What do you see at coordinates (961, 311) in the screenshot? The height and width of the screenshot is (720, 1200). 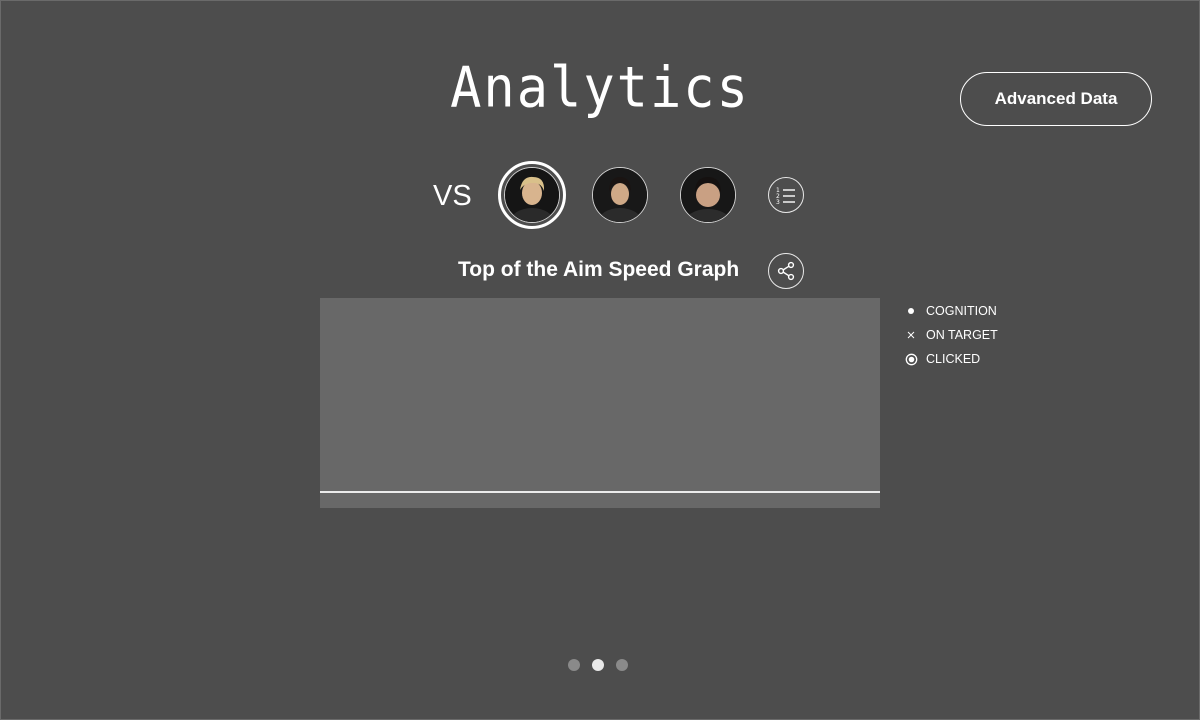 I see `legend-label-cognition: COGNITION` at bounding box center [961, 311].